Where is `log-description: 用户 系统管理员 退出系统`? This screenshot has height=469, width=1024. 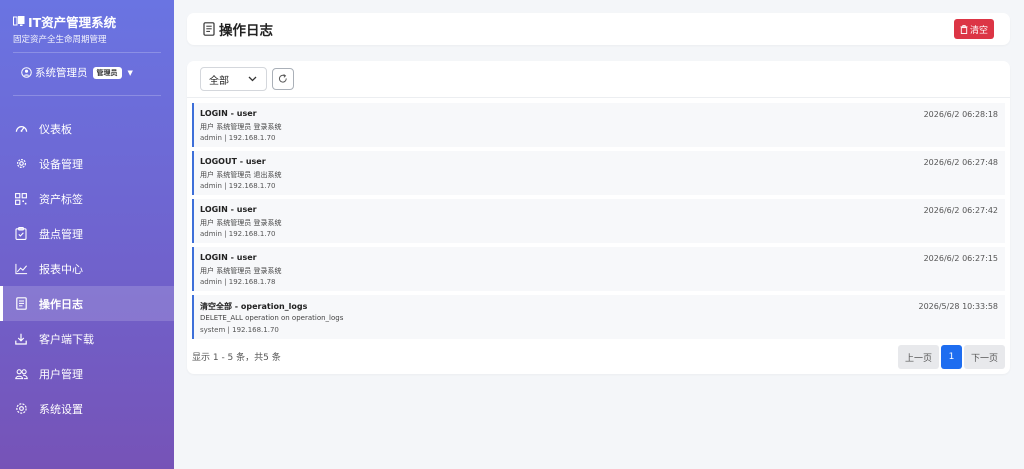 log-description: 用户 系统管理员 退出系统 is located at coordinates (241, 175).